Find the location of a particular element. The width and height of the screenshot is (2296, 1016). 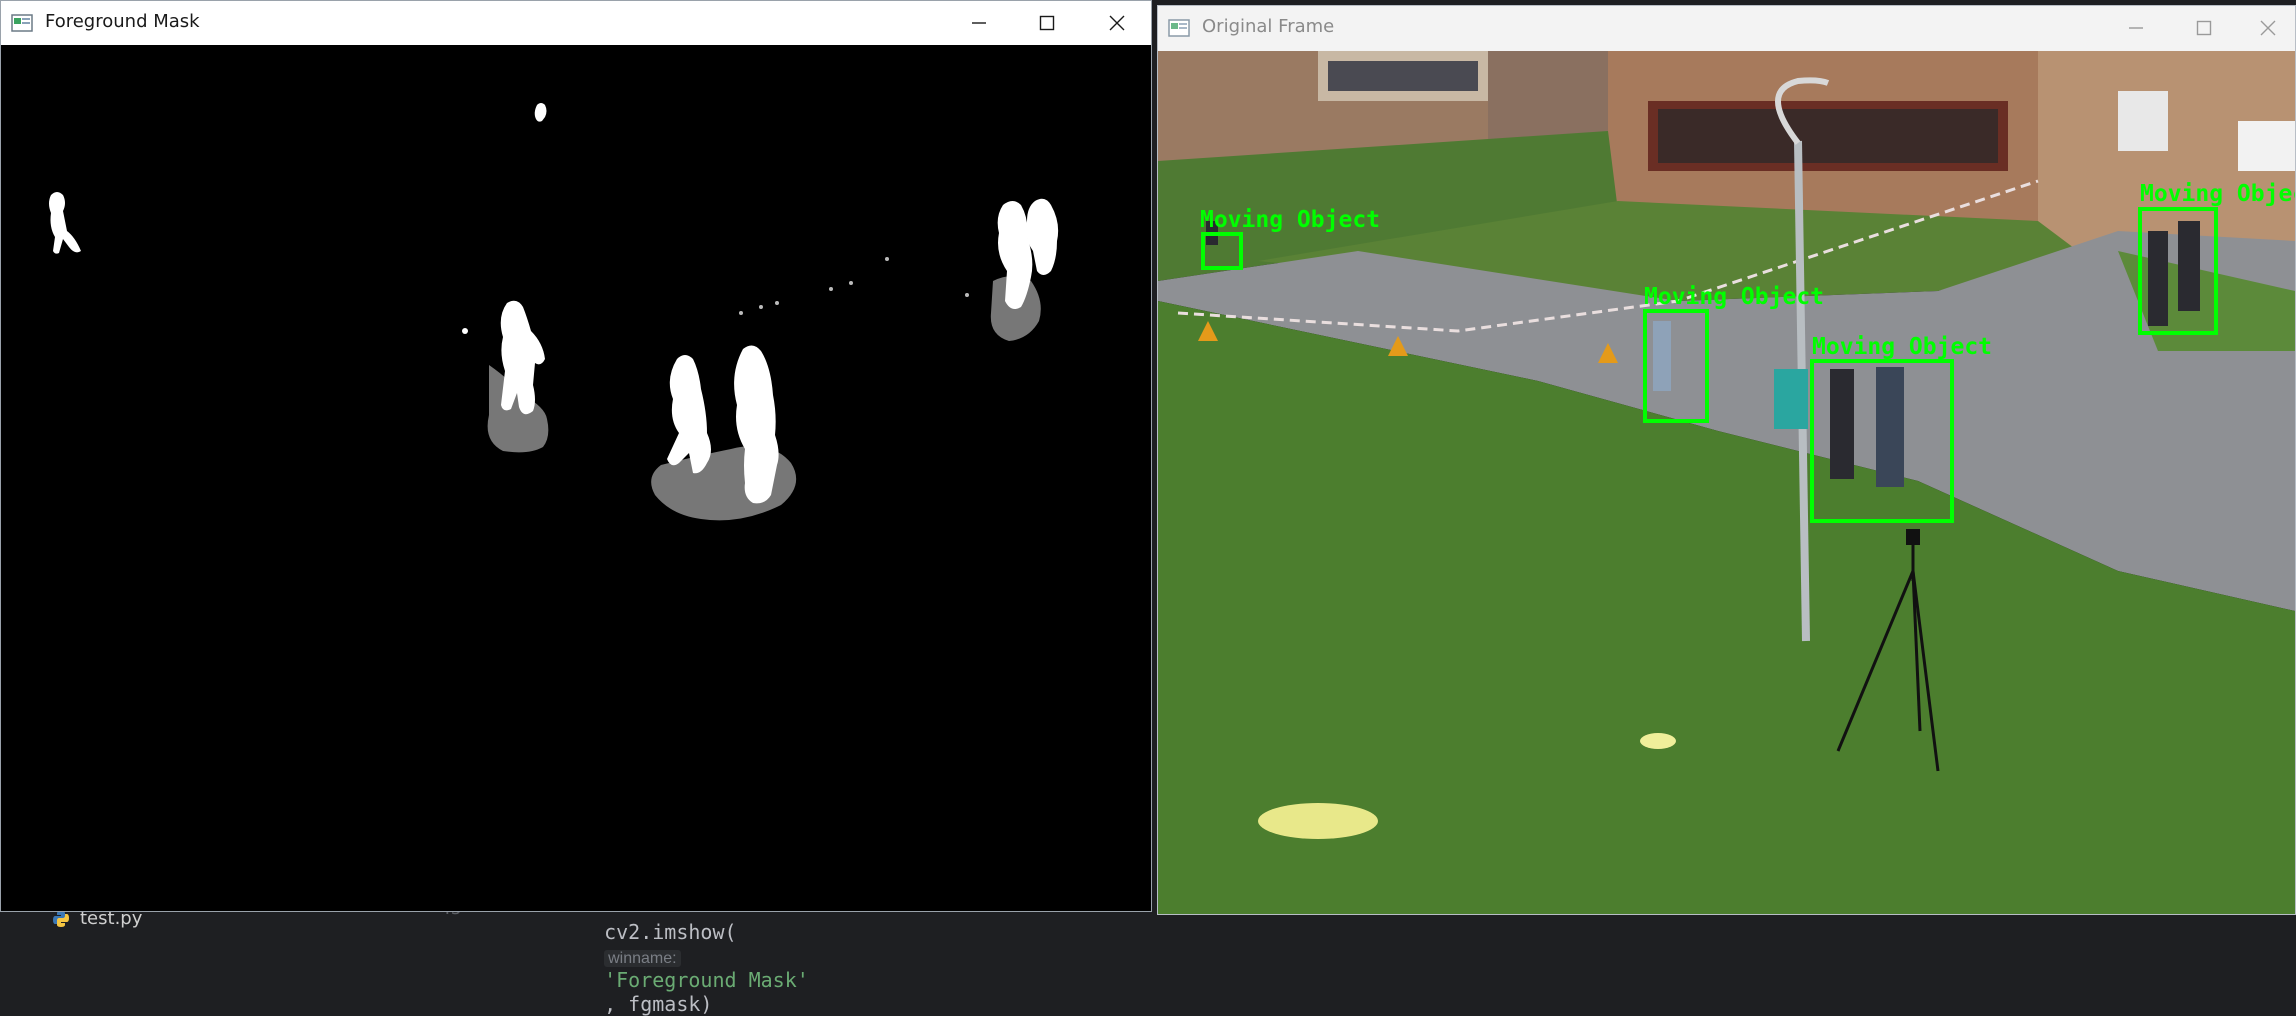

mask-blob-person is located at coordinates (518, 376).